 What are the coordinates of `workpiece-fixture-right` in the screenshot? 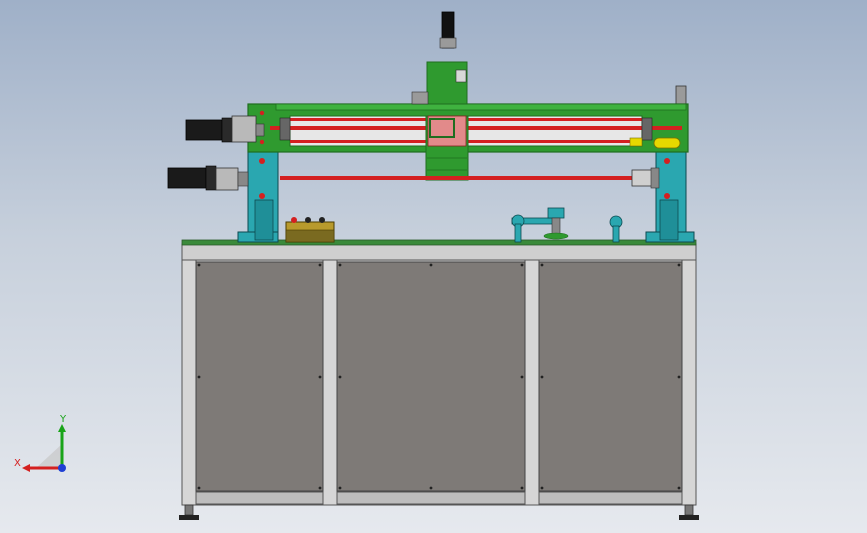 It's located at (616, 229).